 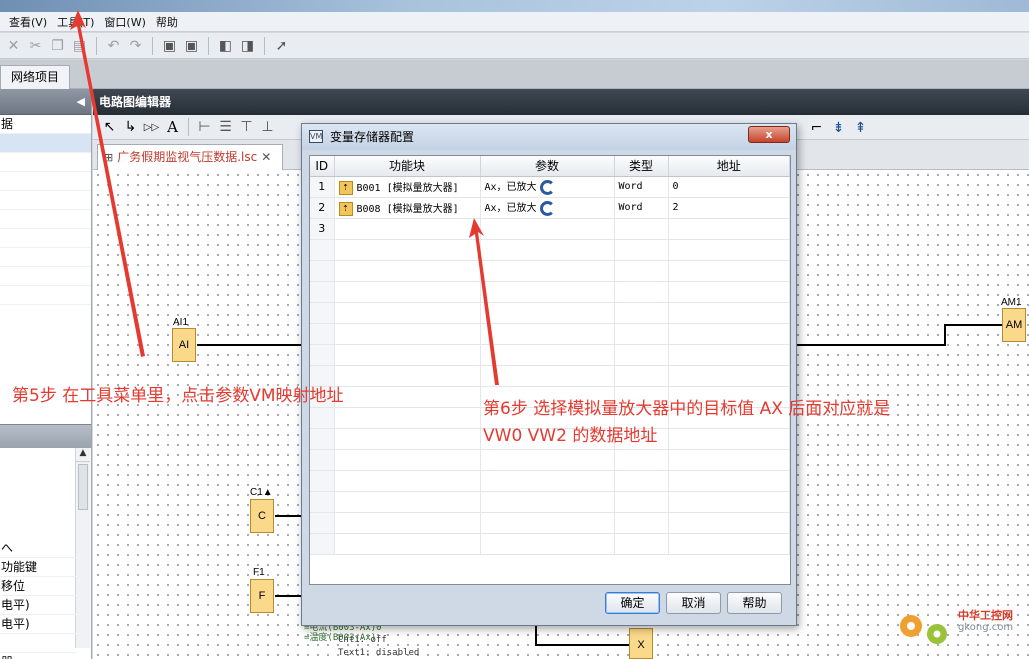 I want to click on row-address: 0, so click(x=729, y=187).